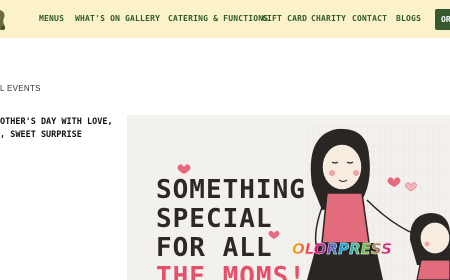 This screenshot has height=280, width=450. What do you see at coordinates (20, 88) in the screenshot?
I see `breadcrumb: L EVENTS` at bounding box center [20, 88].